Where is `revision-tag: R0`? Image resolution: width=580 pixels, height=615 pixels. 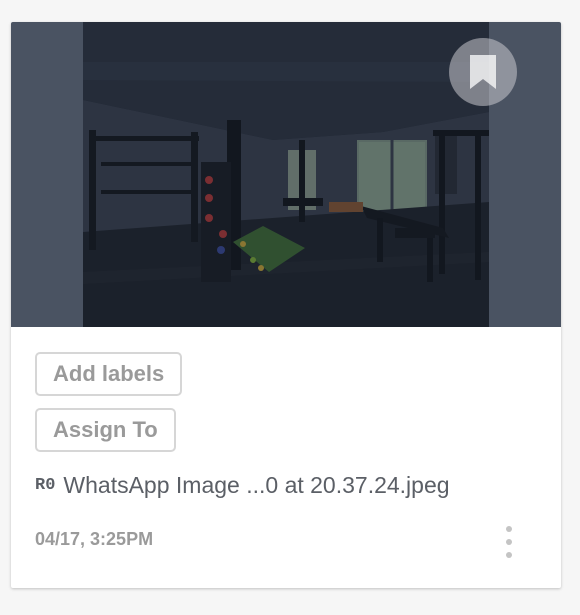 revision-tag: R0 is located at coordinates (45, 485).